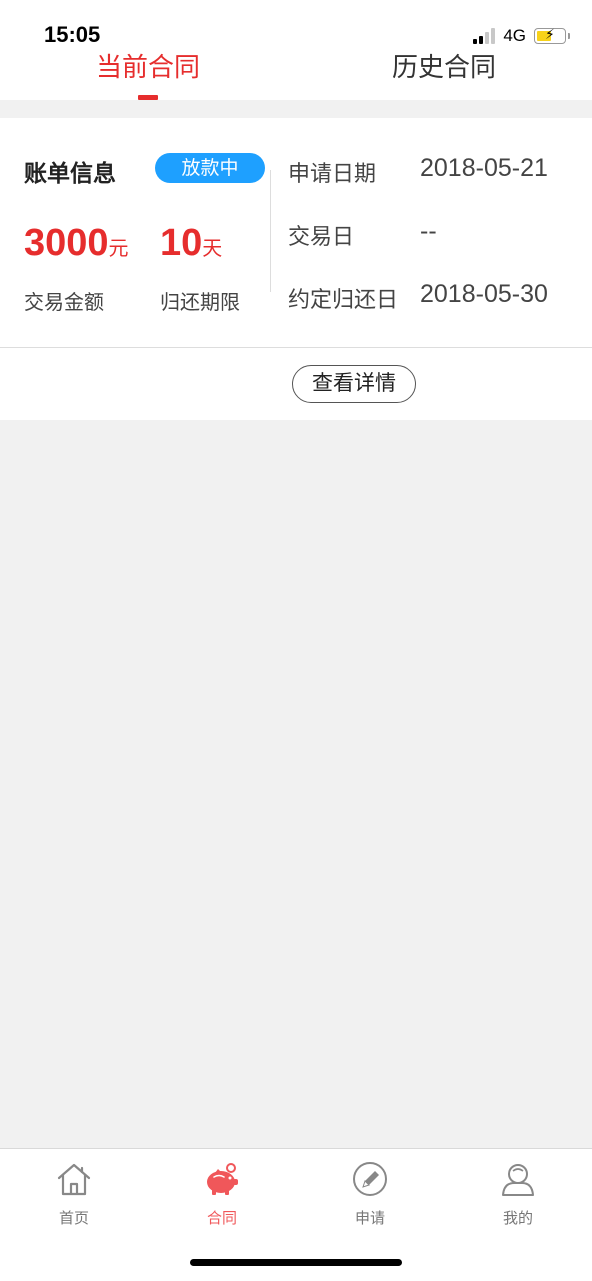 The image size is (592, 1281). What do you see at coordinates (118, 248) in the screenshot?
I see `amount-unit: 元` at bounding box center [118, 248].